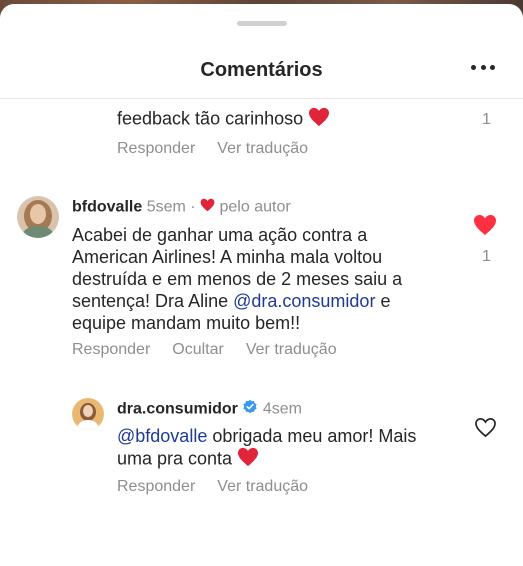 This screenshot has width=523, height=566. I want to click on comment-actions: Responder Ocultar Ver tradução, so click(204, 350).